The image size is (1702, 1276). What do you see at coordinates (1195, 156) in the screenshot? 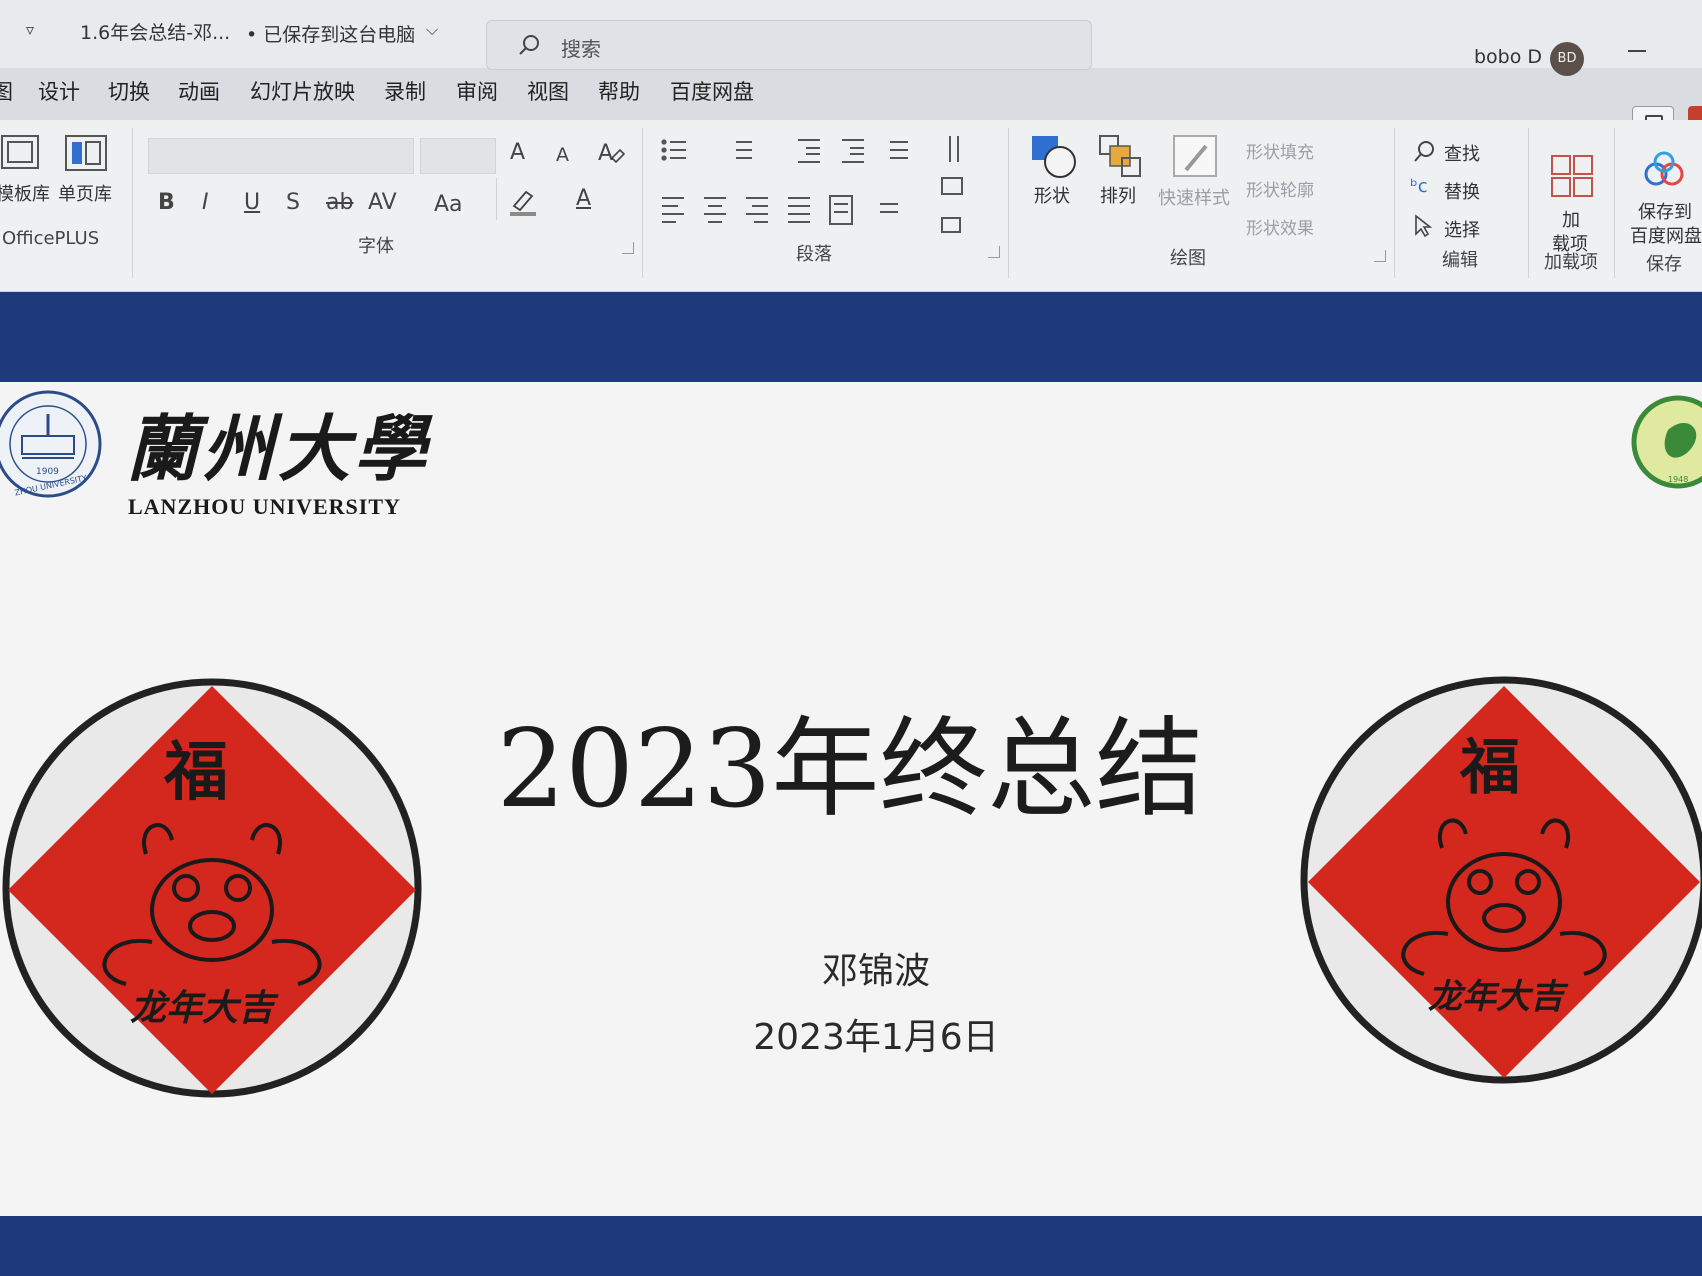
I see `quick-styles-icon` at bounding box center [1195, 156].